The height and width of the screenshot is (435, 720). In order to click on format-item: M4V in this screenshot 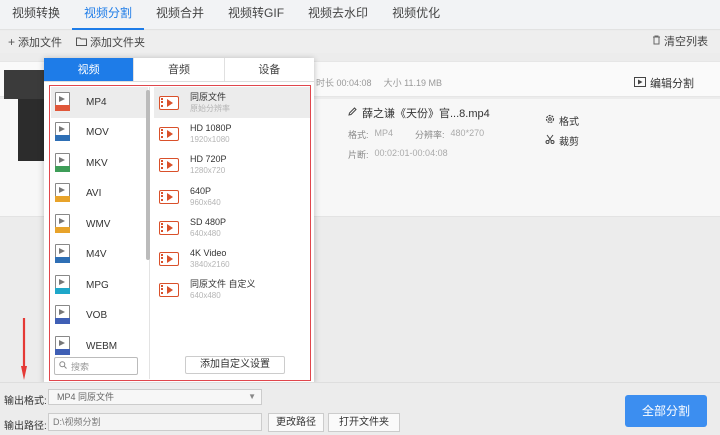, I will do `click(99, 255)`.